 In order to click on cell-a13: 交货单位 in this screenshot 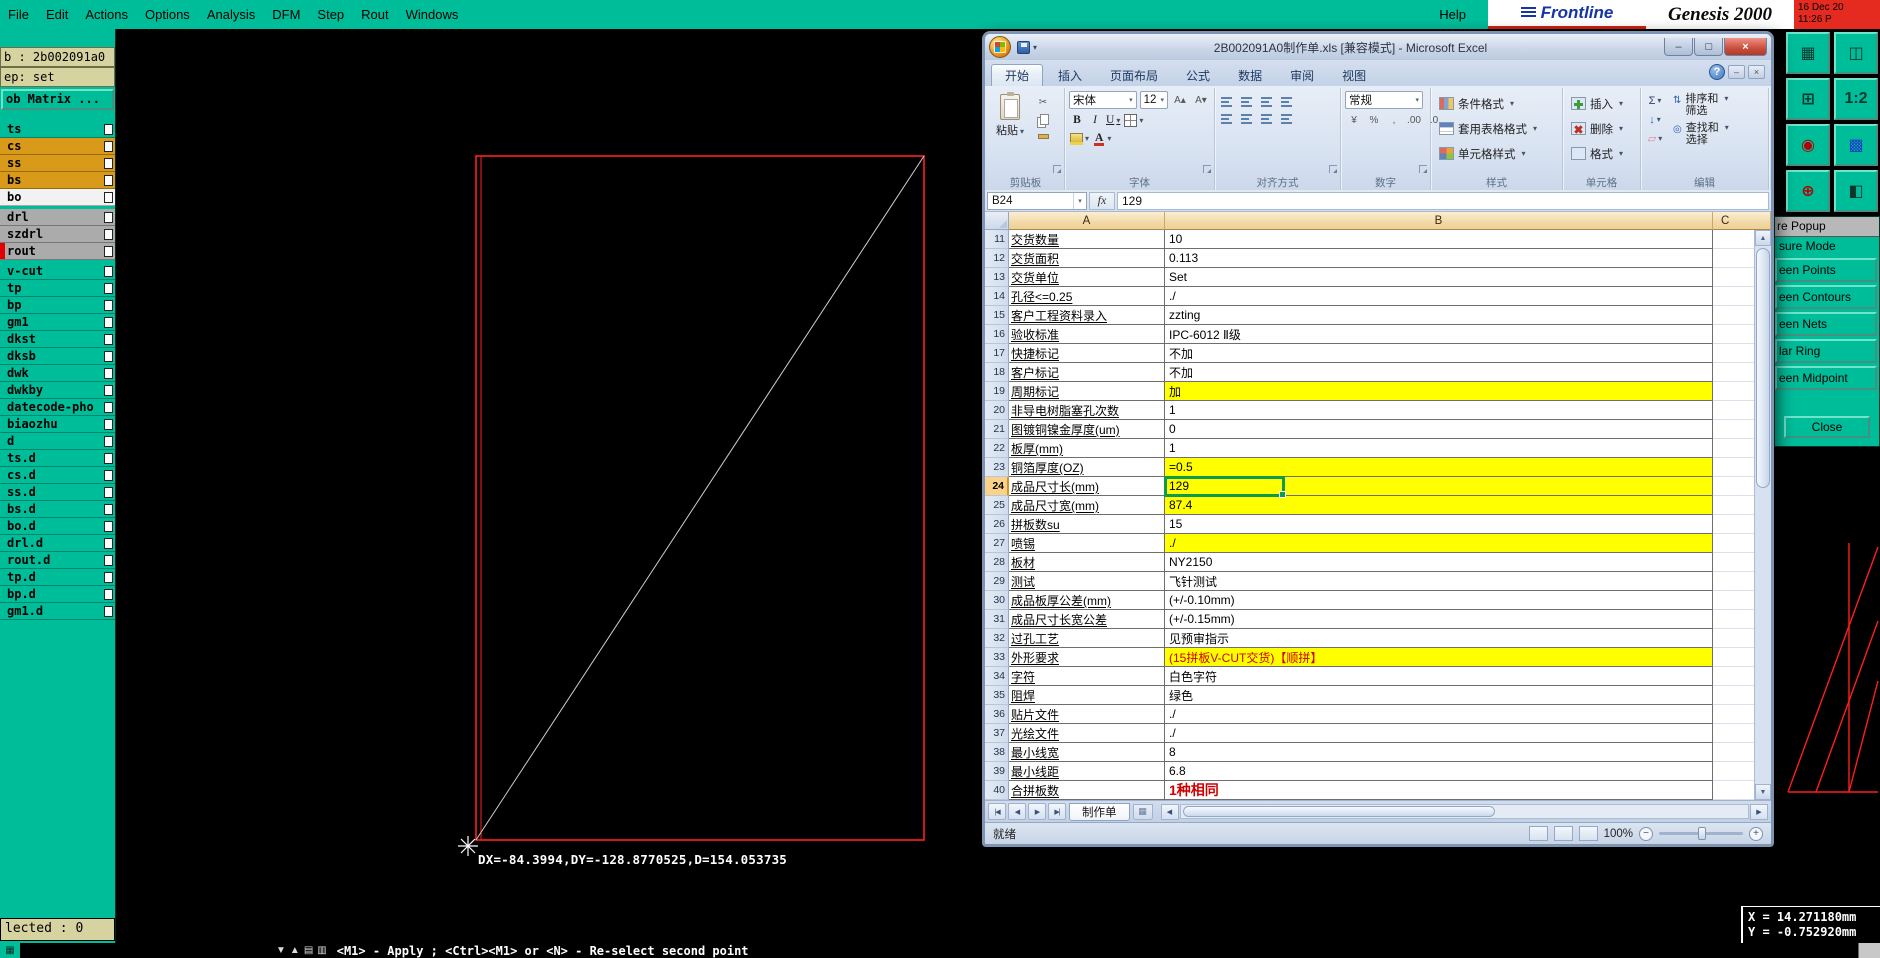, I will do `click(1087, 277)`.